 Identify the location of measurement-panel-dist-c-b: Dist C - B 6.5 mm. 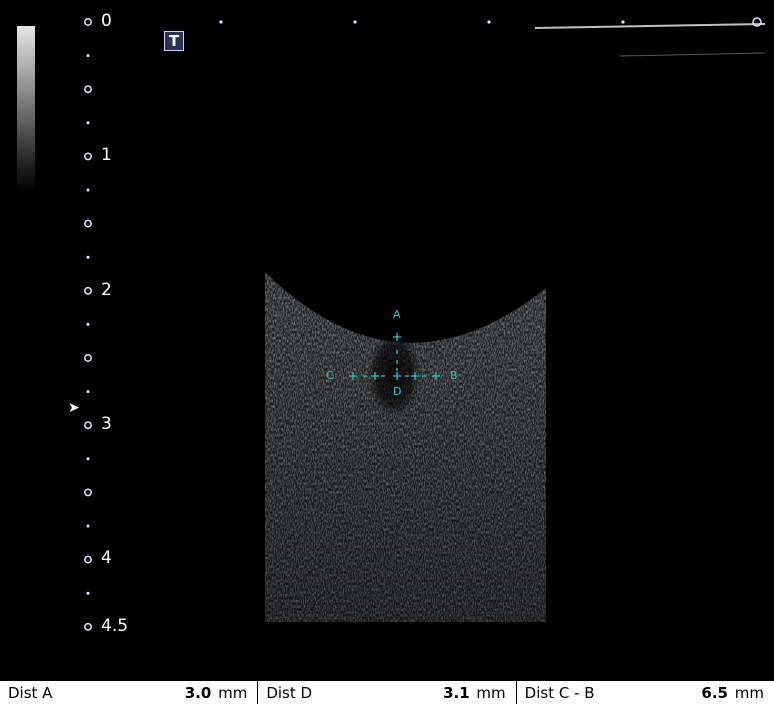
(645, 692).